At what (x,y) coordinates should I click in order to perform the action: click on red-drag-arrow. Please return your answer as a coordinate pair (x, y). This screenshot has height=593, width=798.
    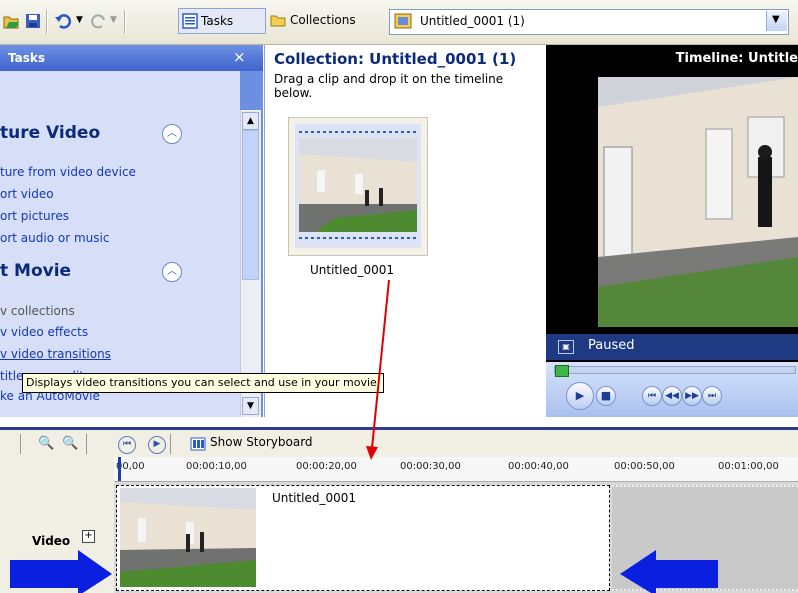
    Looking at the image, I should click on (378, 369).